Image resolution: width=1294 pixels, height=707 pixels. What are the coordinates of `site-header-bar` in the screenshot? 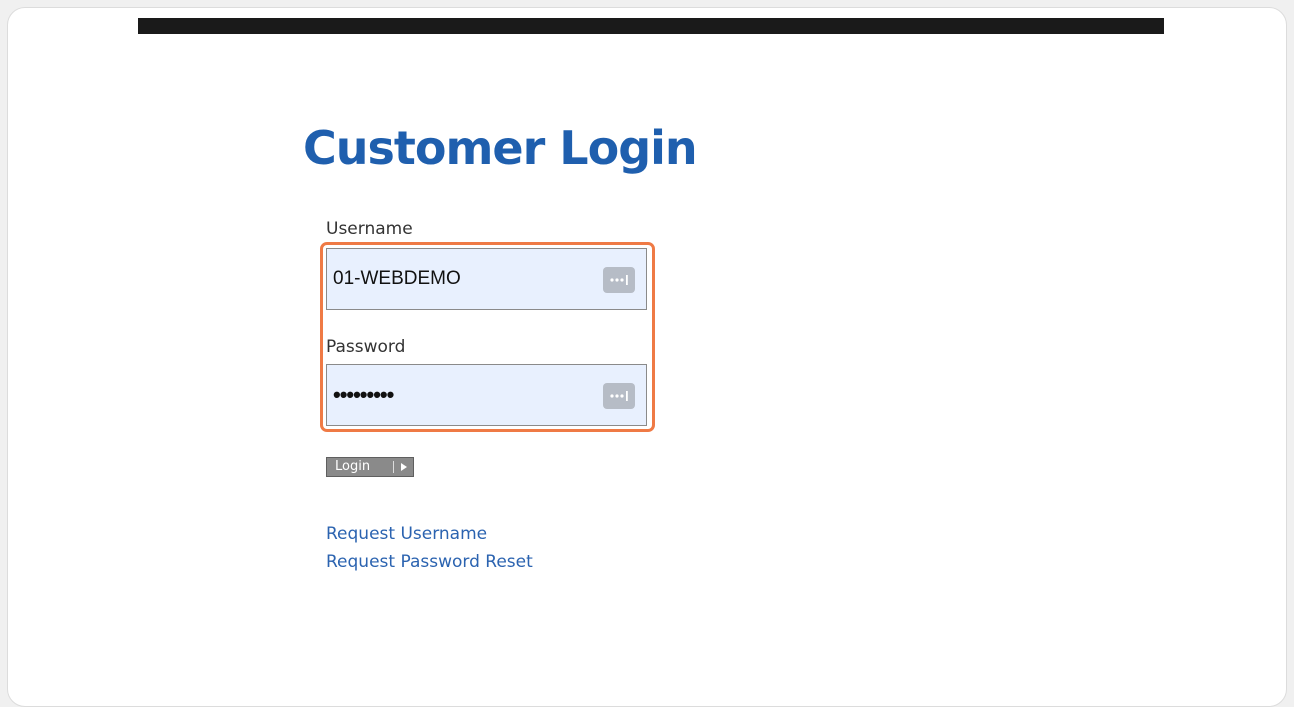 It's located at (651, 26).